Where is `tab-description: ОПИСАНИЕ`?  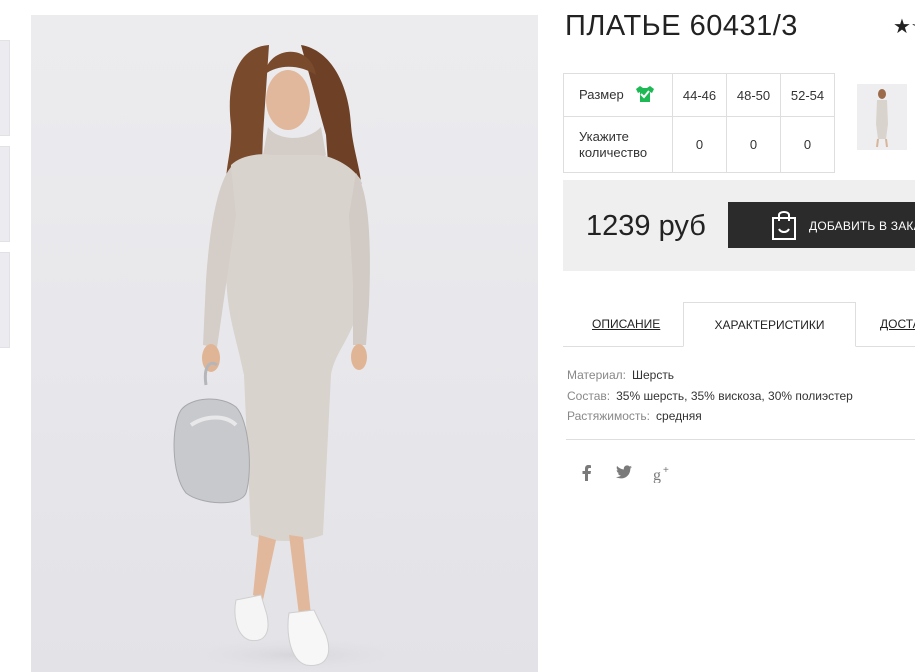
tab-description: ОПИСАНИЕ is located at coordinates (626, 324).